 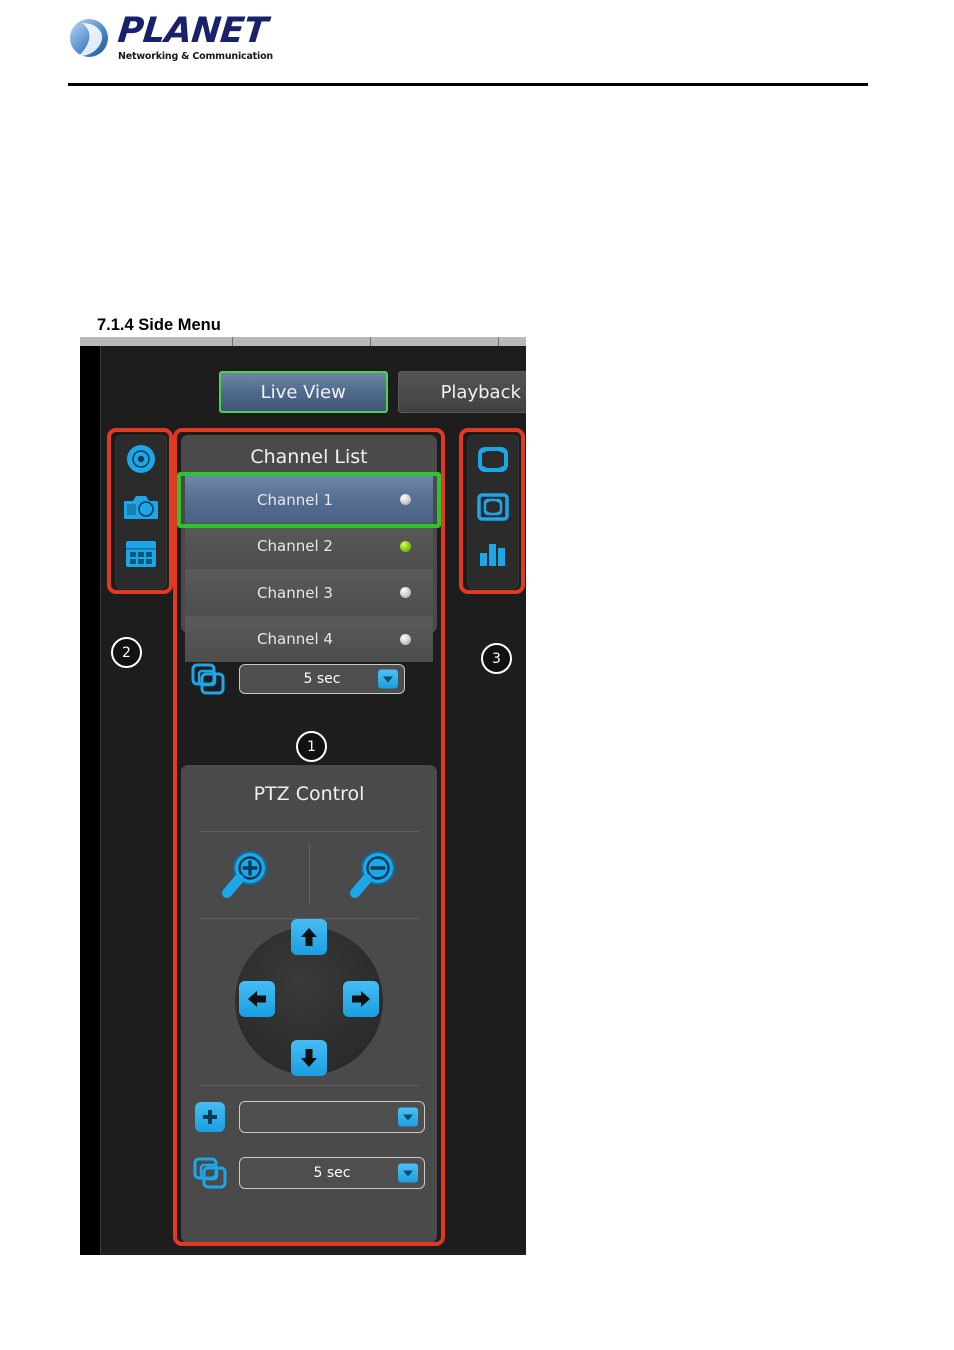 I want to click on ptz-control-title: PTZ Control, so click(x=309, y=794).